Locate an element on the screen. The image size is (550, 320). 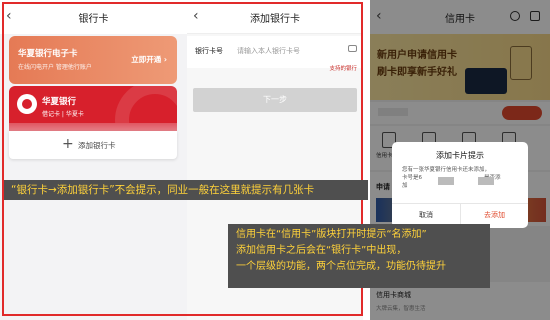
add-card-dialog: 添加卡片提示 您有一张华夏银行信用卡还未添加， 卡号是6是否添 加 取消 去添加 is located at coordinates (460, 185).